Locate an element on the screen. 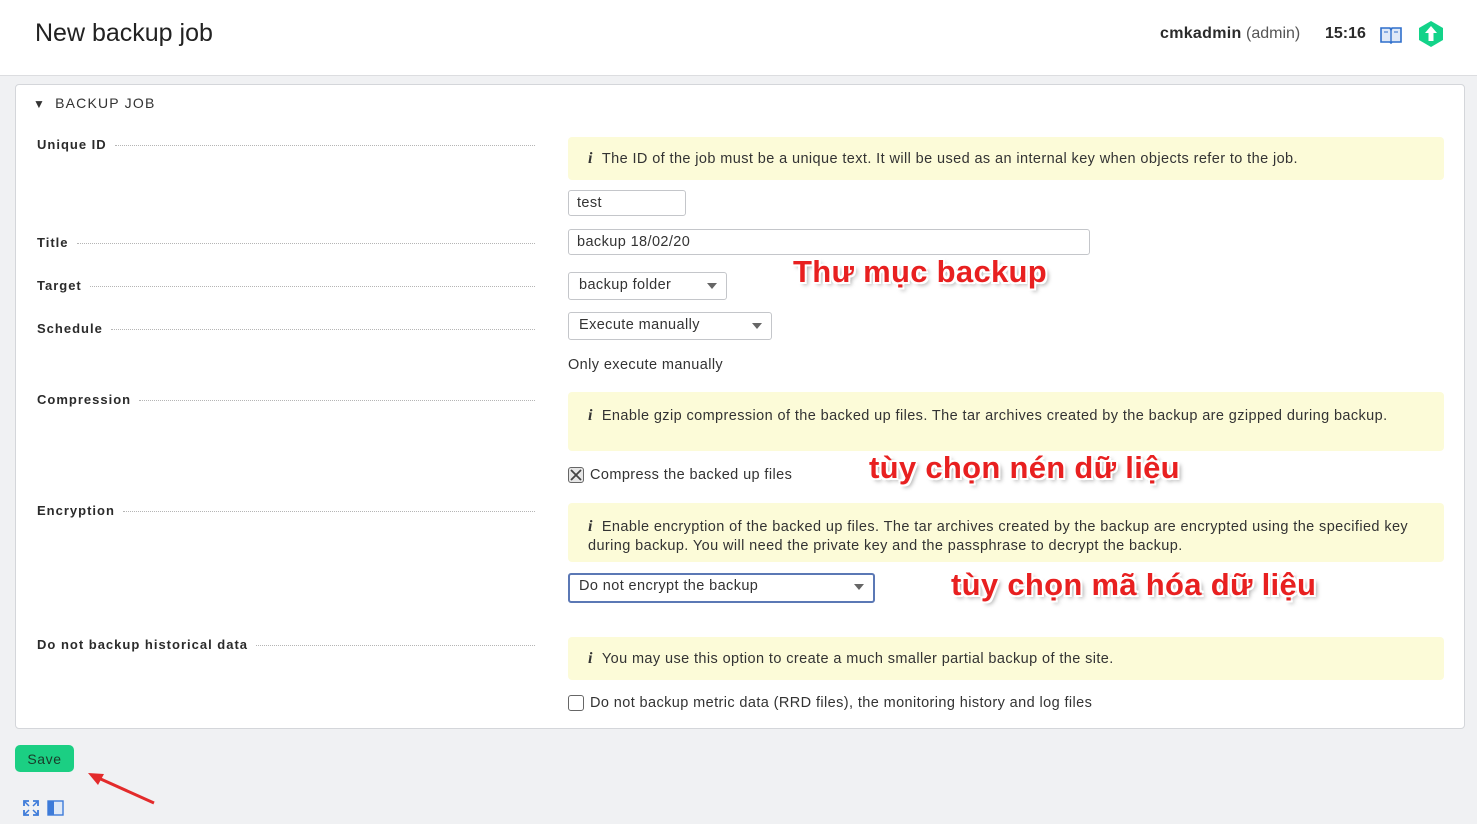  top-bar: New backup job cmkadmin (admin) 15:16 is located at coordinates (738, 38).